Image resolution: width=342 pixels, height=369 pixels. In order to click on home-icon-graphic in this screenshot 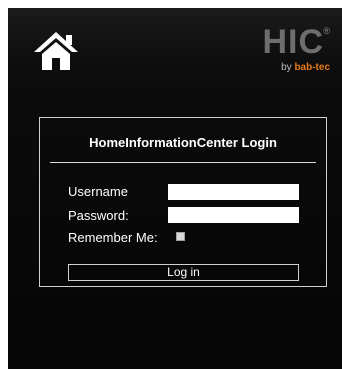, I will do `click(56, 51)`.